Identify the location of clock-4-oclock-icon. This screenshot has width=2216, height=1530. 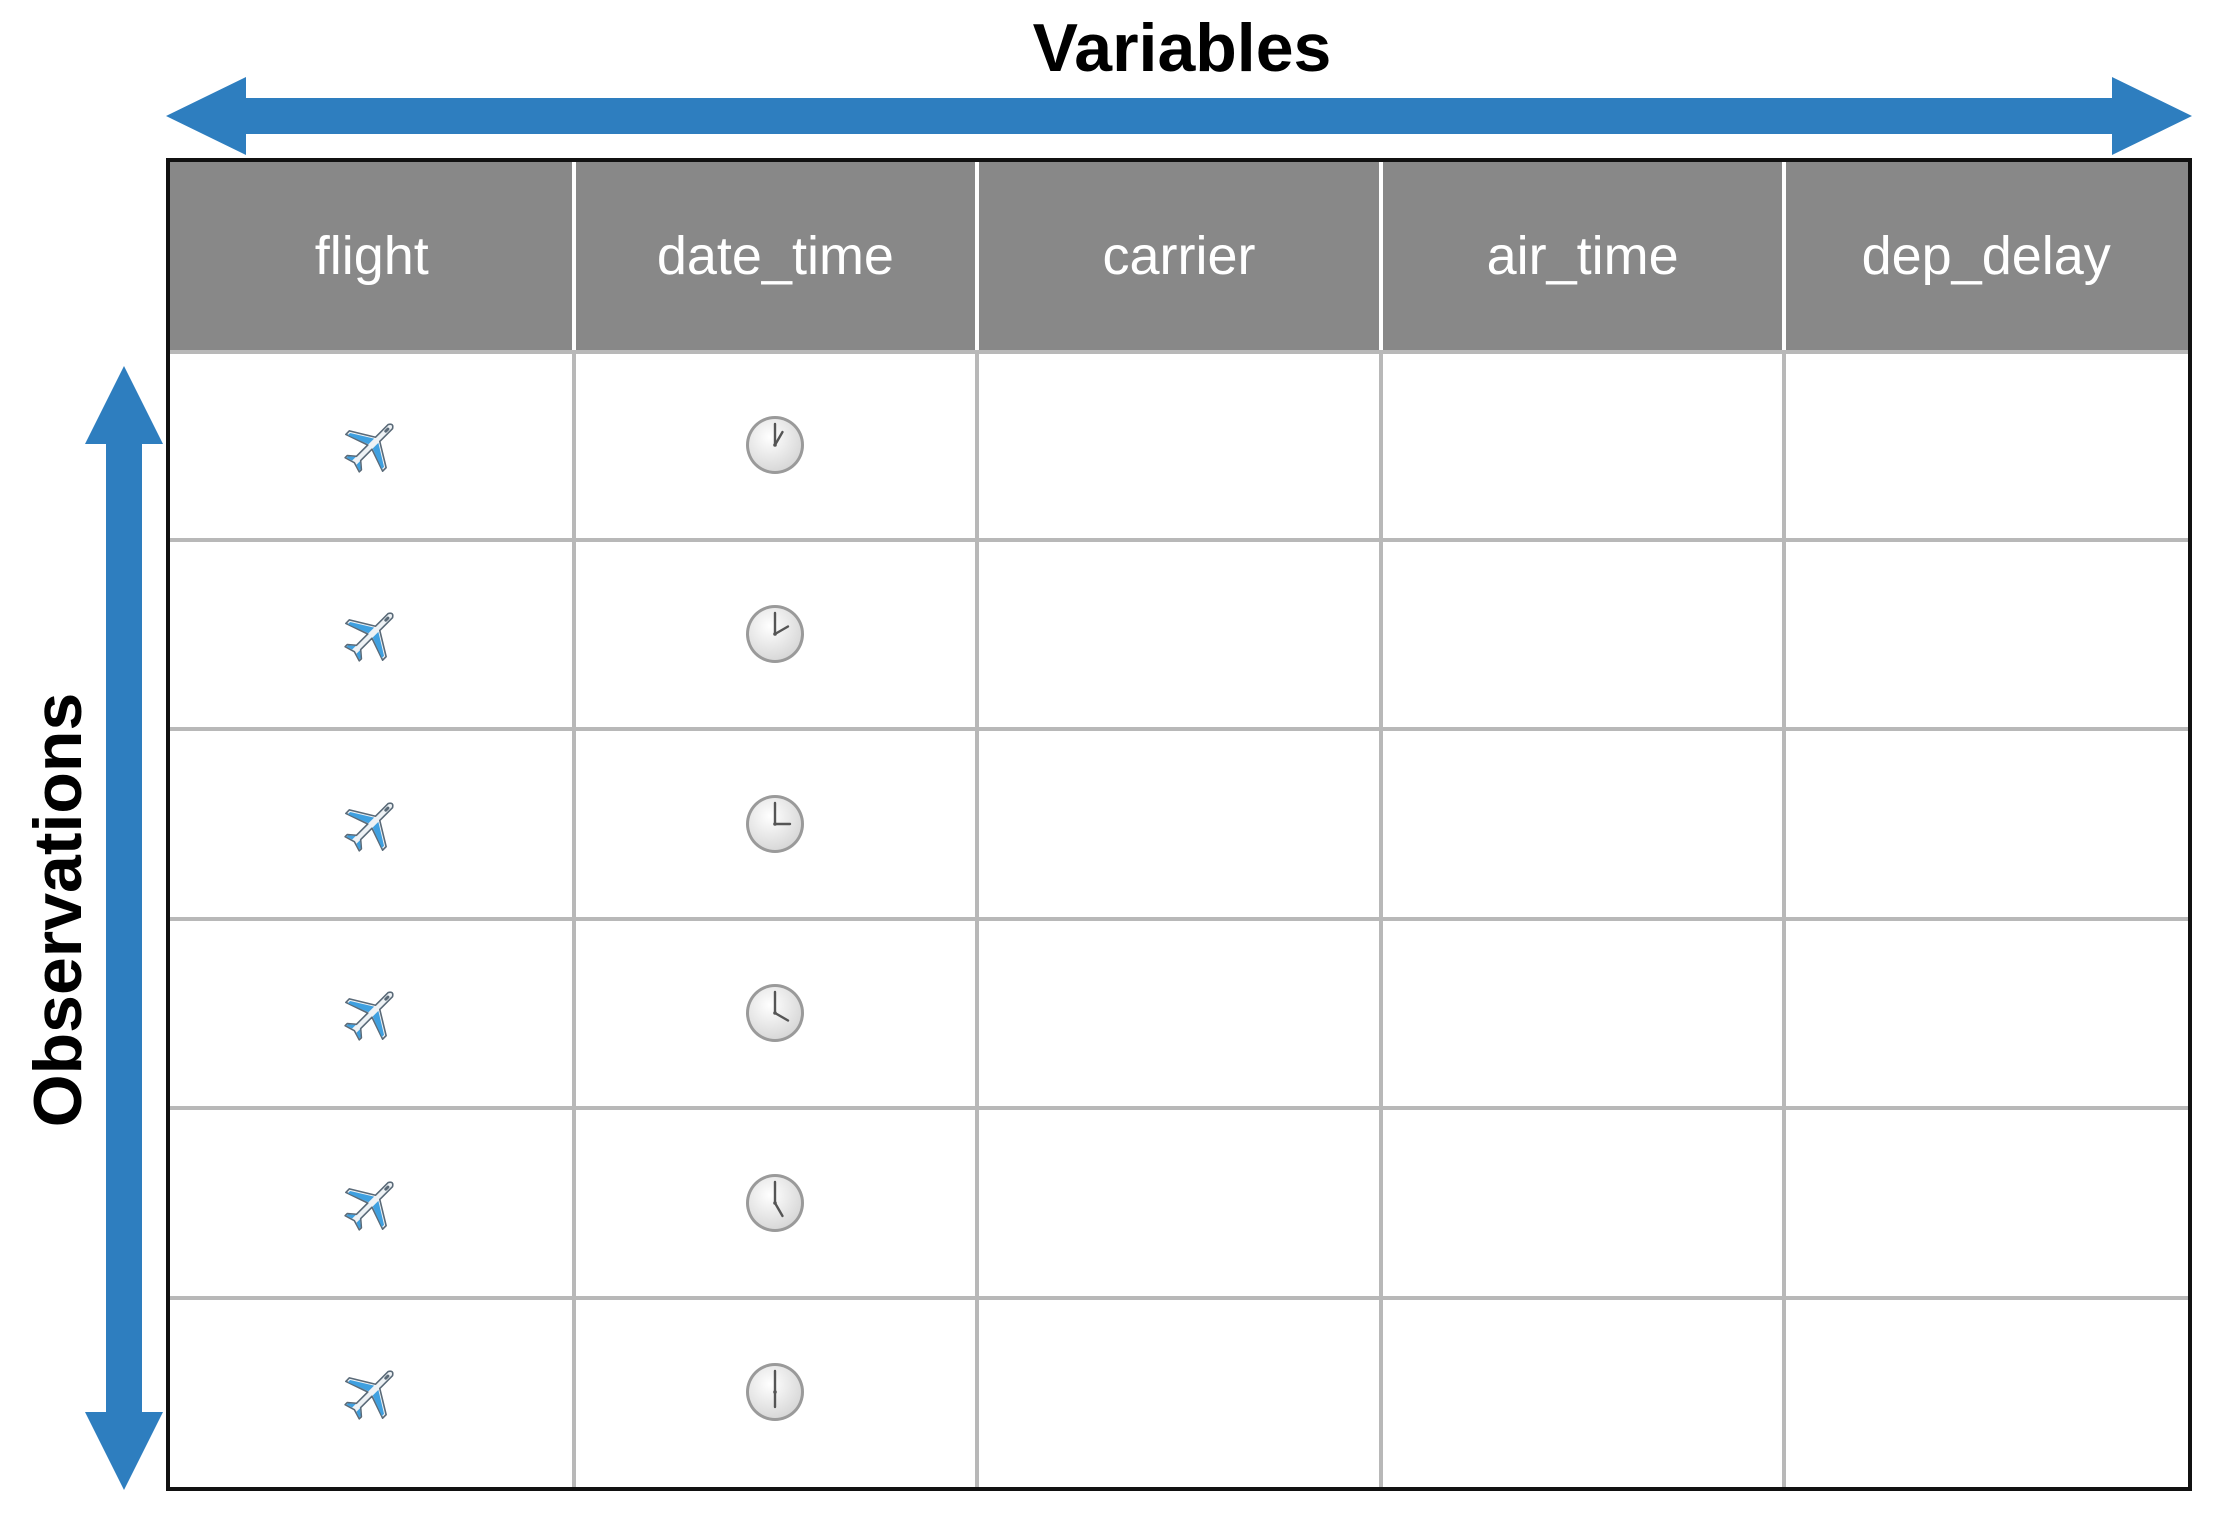
(775, 1013).